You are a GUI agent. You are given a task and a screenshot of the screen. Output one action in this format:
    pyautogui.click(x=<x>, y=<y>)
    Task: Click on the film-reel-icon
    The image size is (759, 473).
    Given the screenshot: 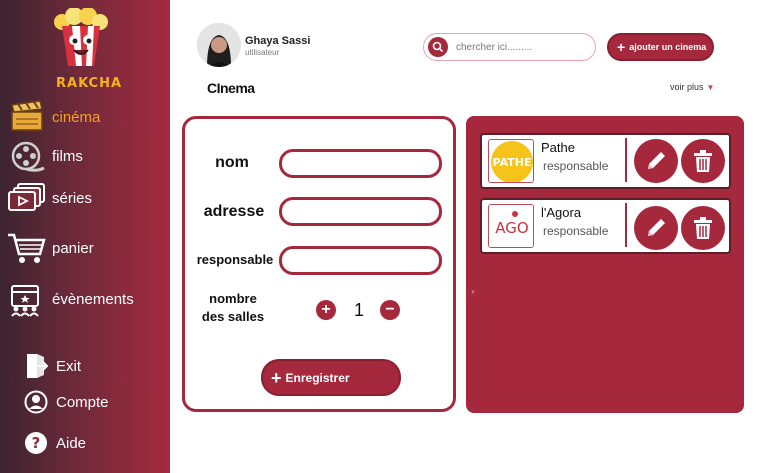 What is the action you would take?
    pyautogui.click(x=28, y=156)
    